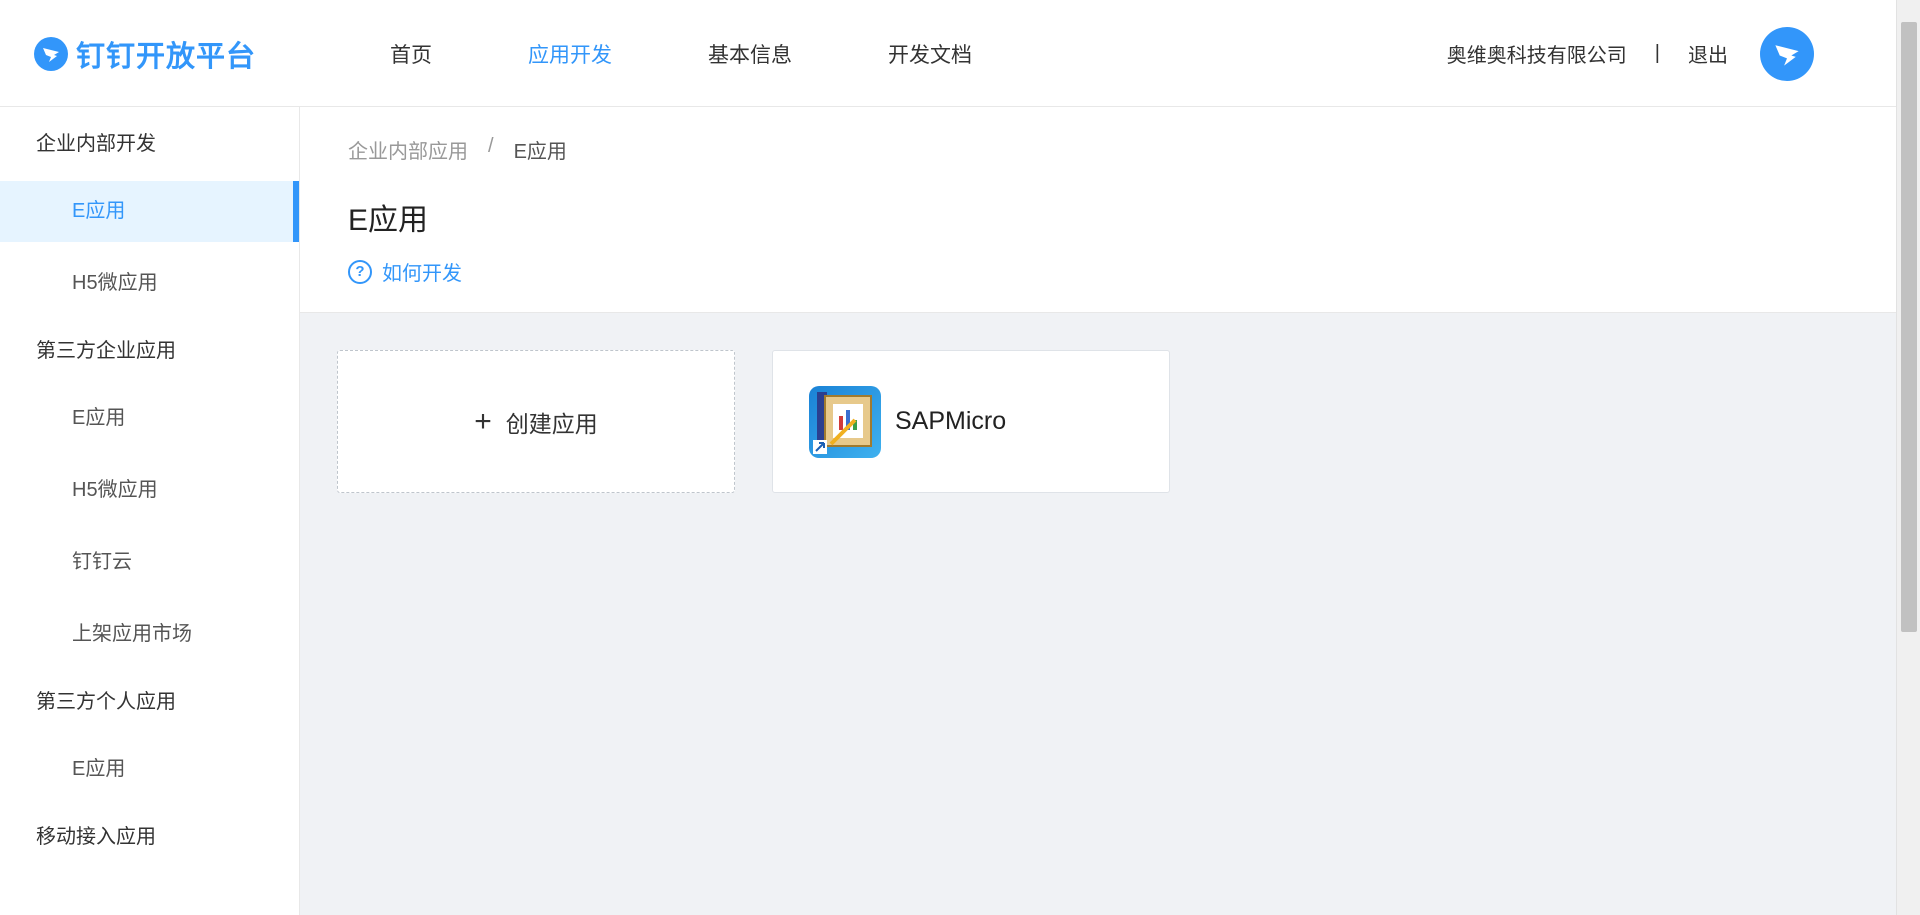 The height and width of the screenshot is (915, 1920). I want to click on sidebar-group-third-party-enterprise: 第三方企业应用, so click(106, 351).